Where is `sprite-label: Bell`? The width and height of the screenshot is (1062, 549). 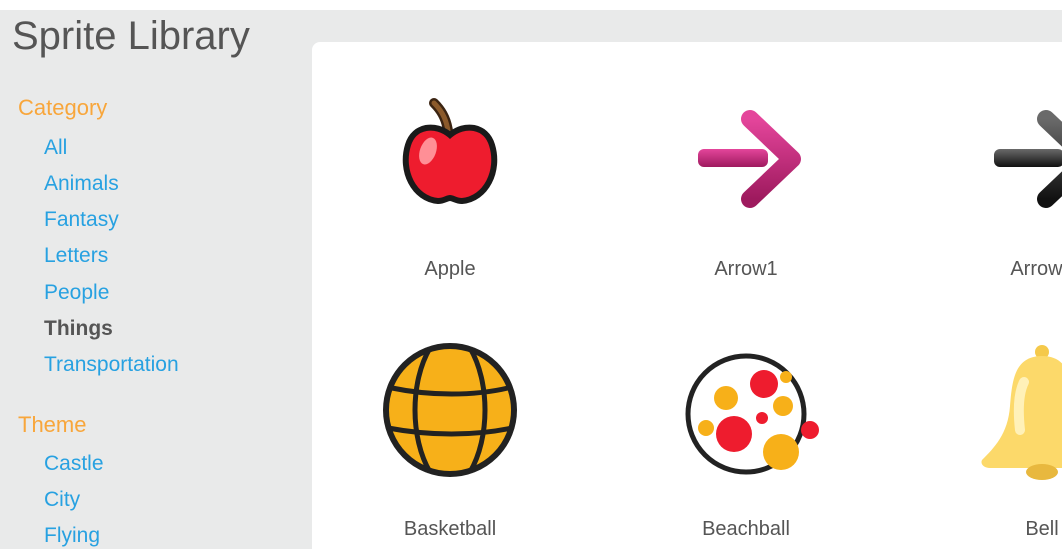 sprite-label: Bell is located at coordinates (1042, 529).